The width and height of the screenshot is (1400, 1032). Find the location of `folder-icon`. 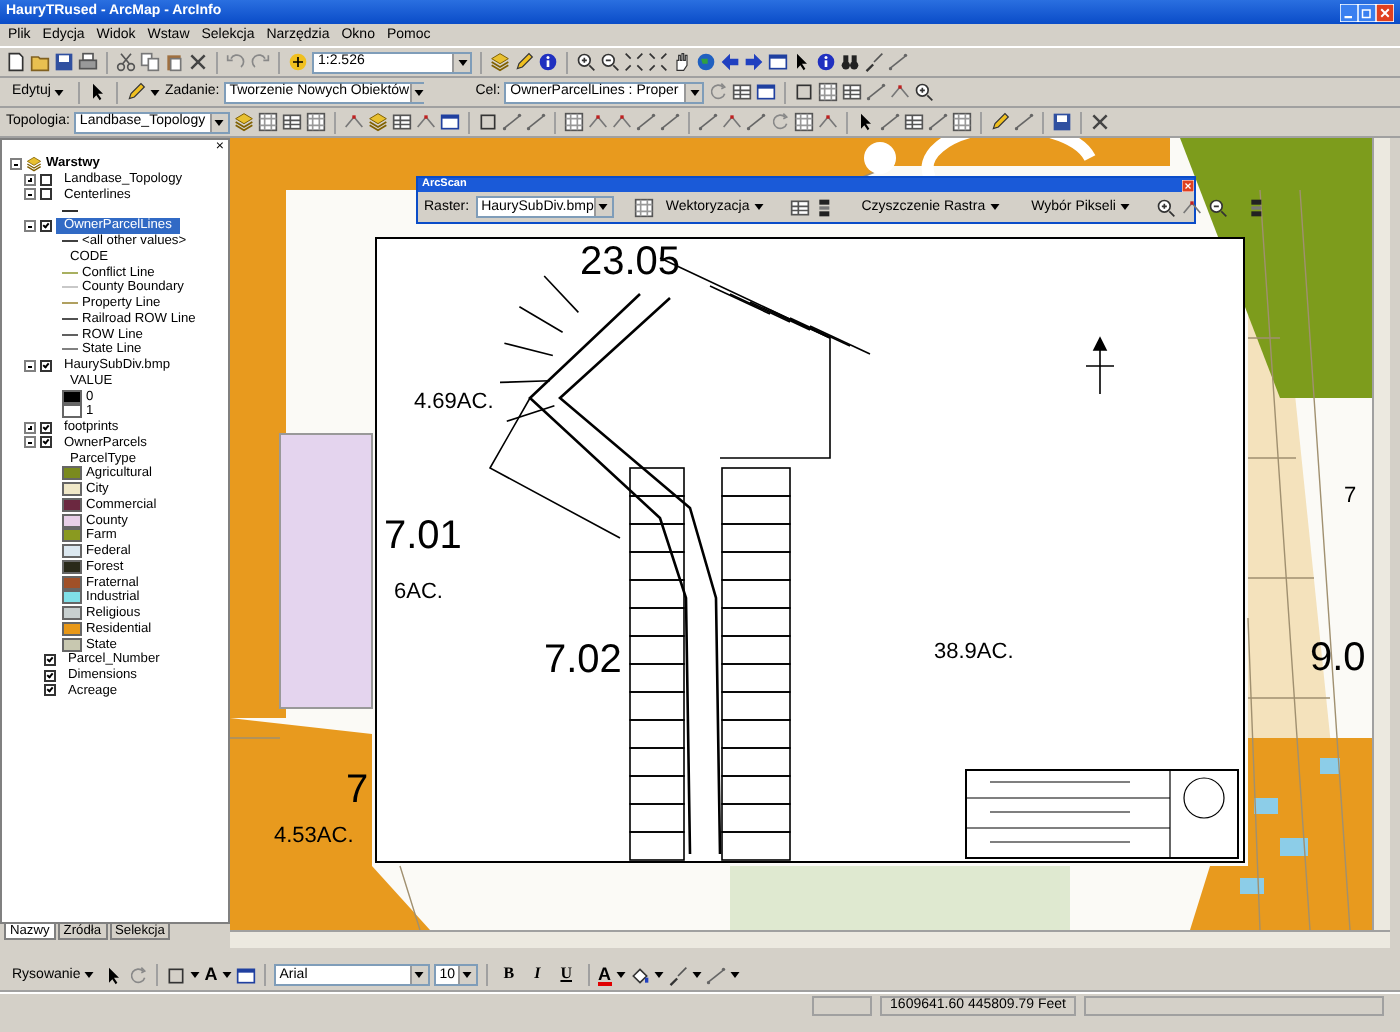

folder-icon is located at coordinates (40, 62).